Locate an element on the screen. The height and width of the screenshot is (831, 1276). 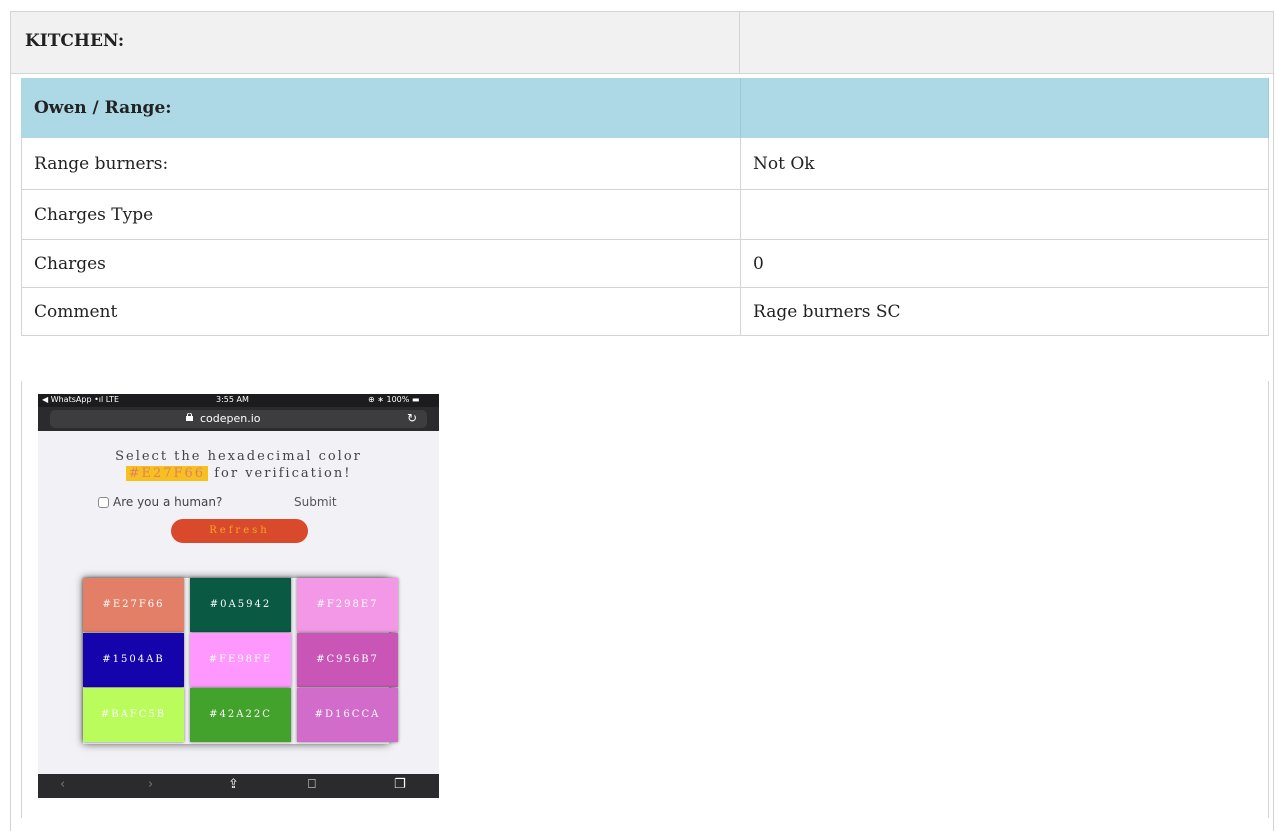
tabs-icon: ❐ is located at coordinates (400, 784).